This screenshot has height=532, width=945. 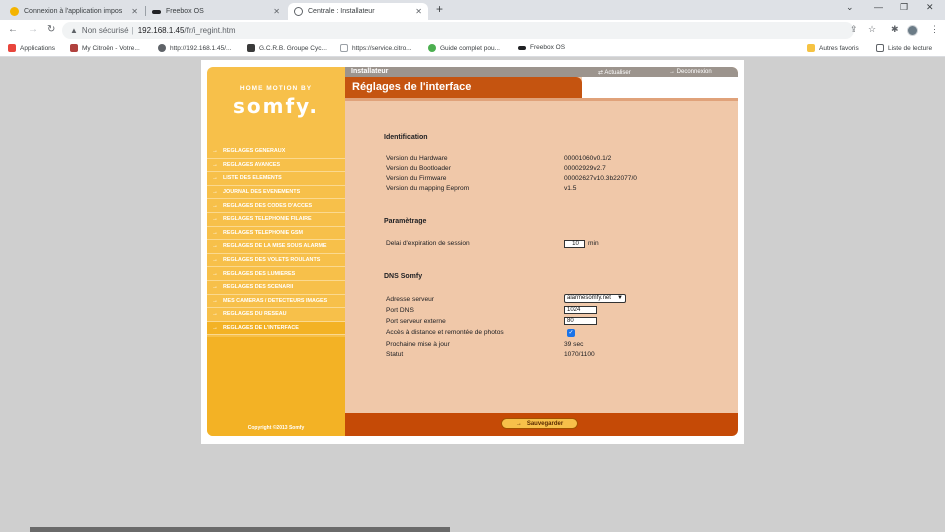 What do you see at coordinates (522, 47) in the screenshot?
I see `freebox-icon` at bounding box center [522, 47].